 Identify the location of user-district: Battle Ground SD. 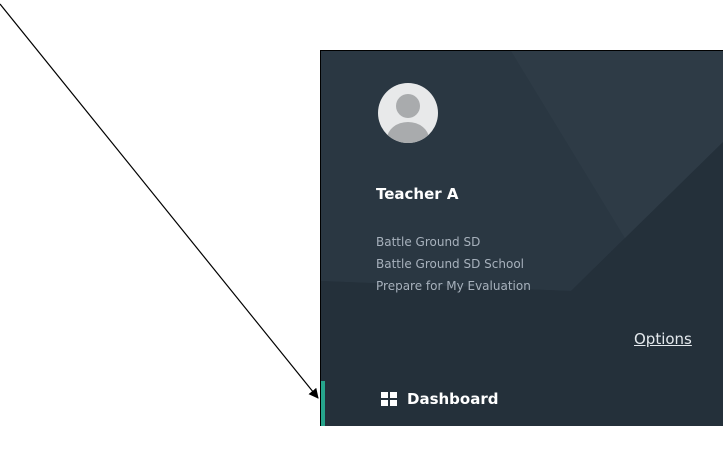
(428, 242).